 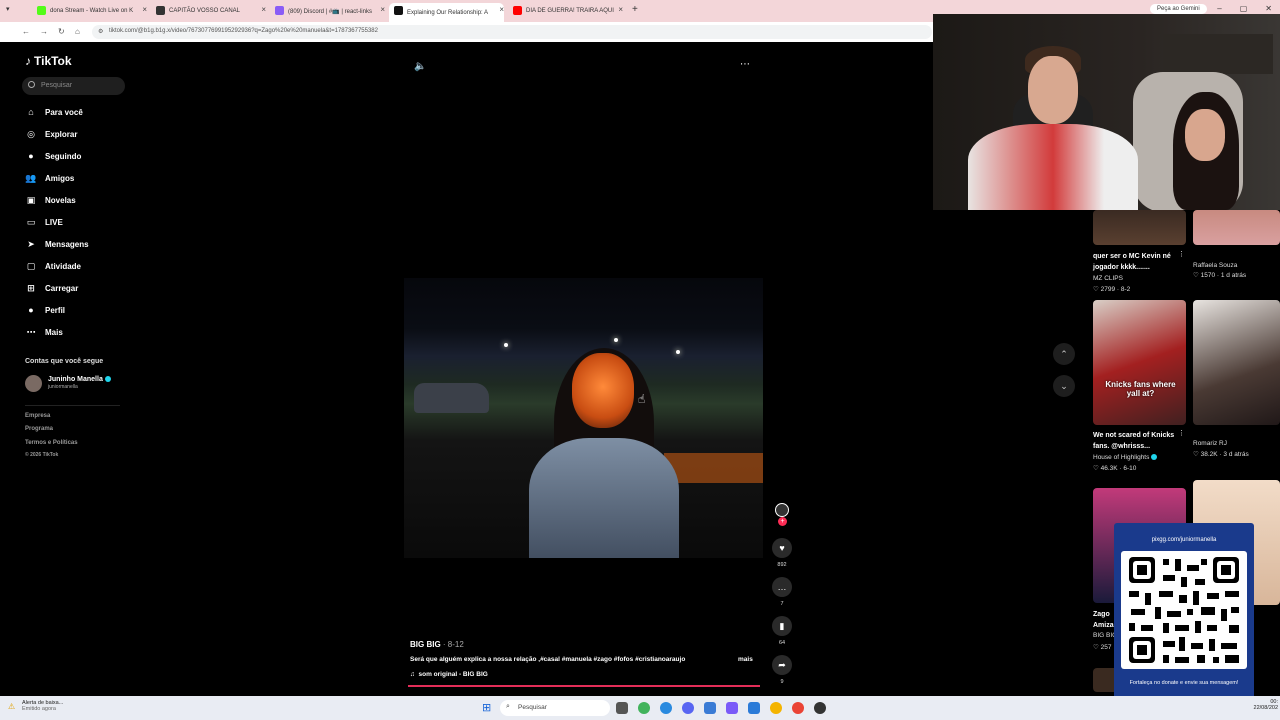 I want to click on sidebar-item-mais: ⋯ Mais, so click(x=44, y=332).